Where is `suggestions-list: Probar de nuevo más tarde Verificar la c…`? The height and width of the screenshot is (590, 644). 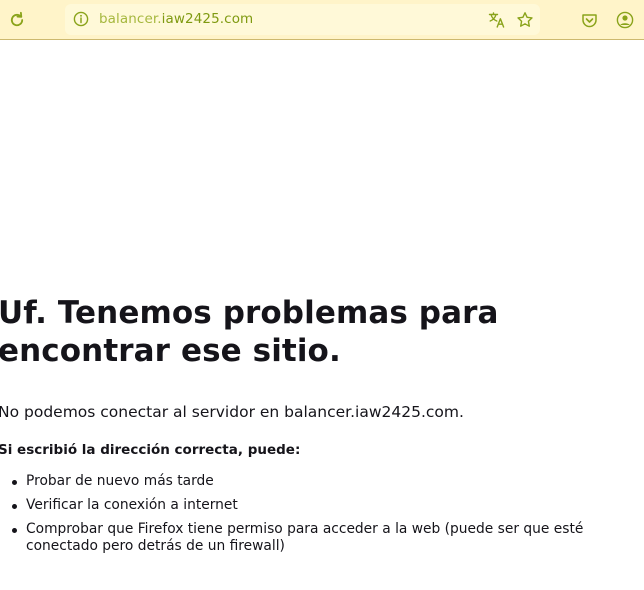 suggestions-list: Probar de nuevo más tarde Verificar la c… is located at coordinates (328, 517).